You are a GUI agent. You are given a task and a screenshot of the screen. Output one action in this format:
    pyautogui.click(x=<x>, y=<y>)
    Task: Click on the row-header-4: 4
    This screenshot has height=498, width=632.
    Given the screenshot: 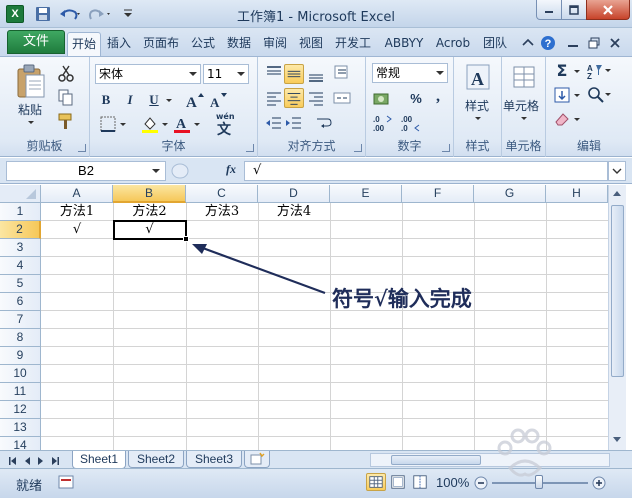 What is the action you would take?
    pyautogui.click(x=20, y=266)
    